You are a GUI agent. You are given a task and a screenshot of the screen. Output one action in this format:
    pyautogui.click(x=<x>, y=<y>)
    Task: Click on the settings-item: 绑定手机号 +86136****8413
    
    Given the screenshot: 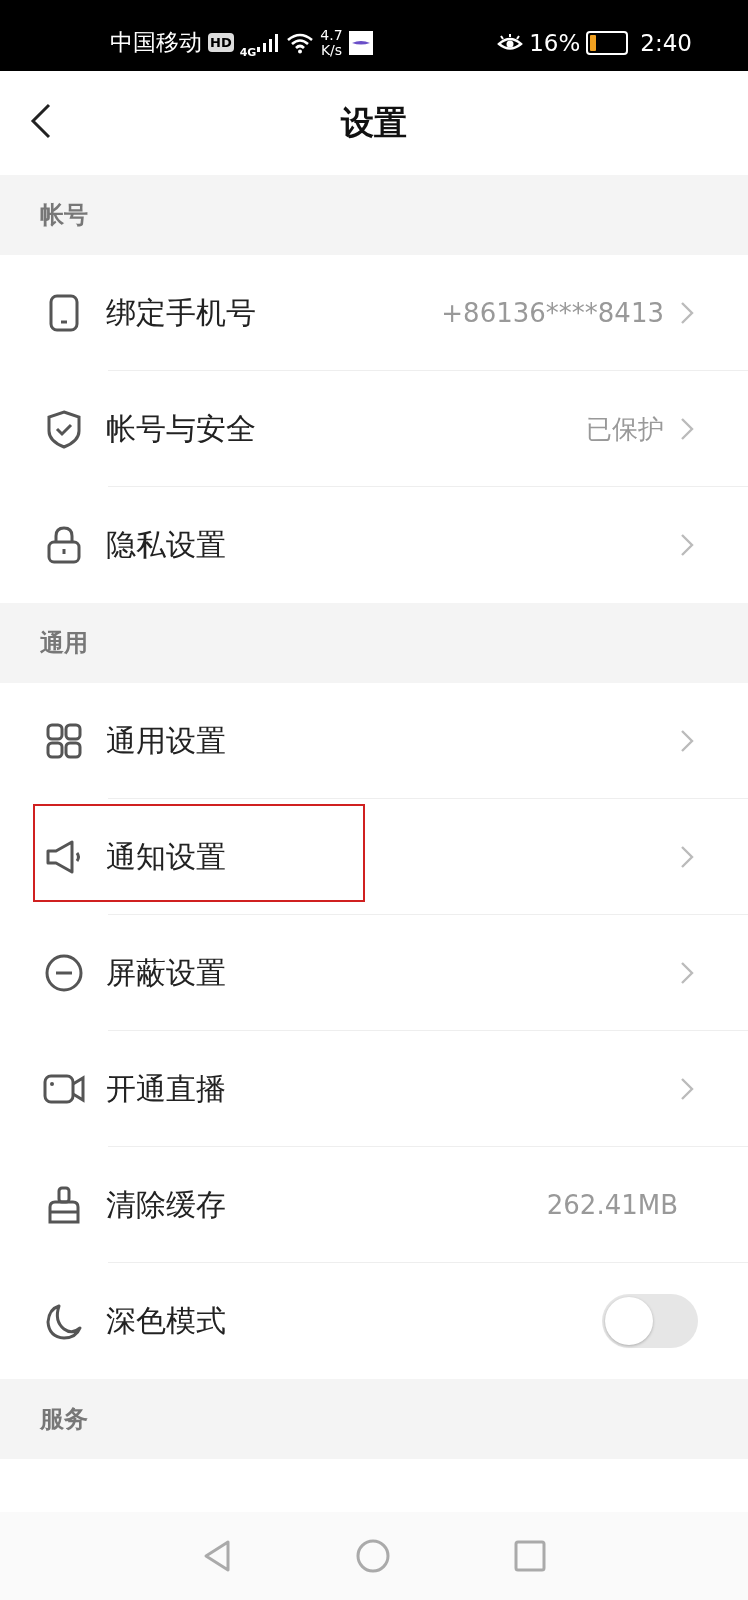 What is the action you would take?
    pyautogui.click(x=374, y=313)
    